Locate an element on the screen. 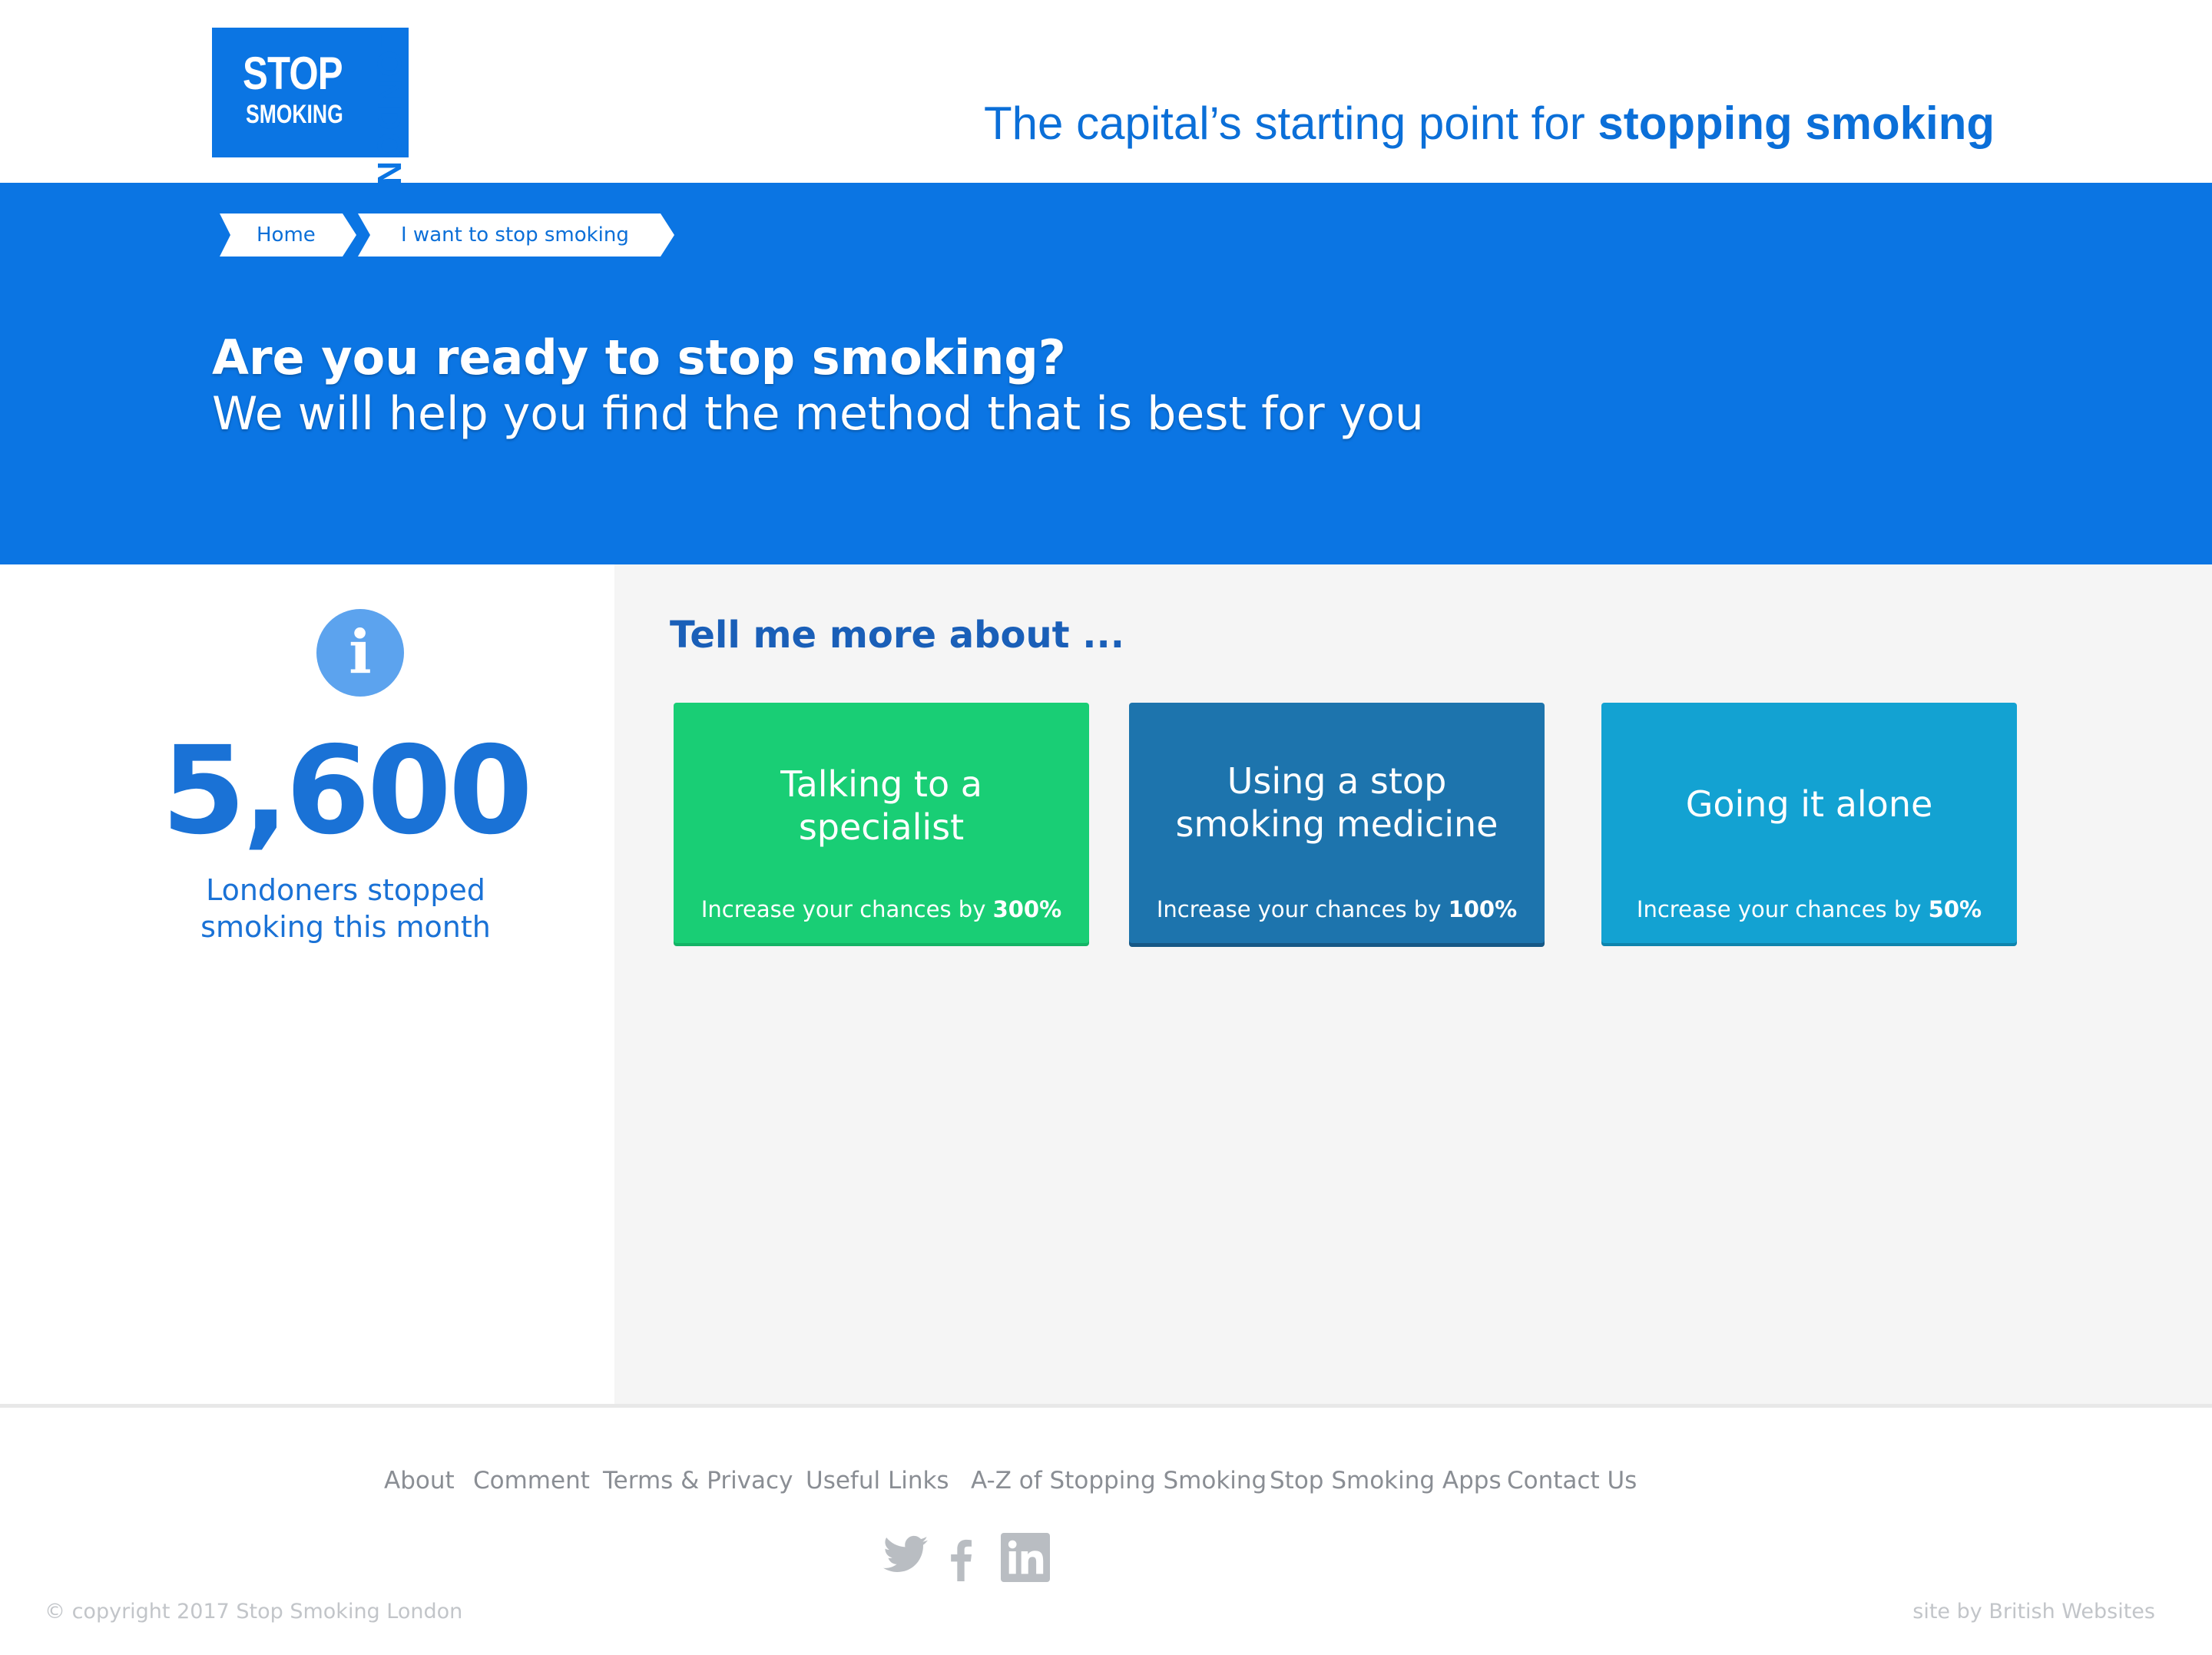 This screenshot has height=1655, width=2212. card-chance-text: Increase your chances by 300% is located at coordinates (882, 909).